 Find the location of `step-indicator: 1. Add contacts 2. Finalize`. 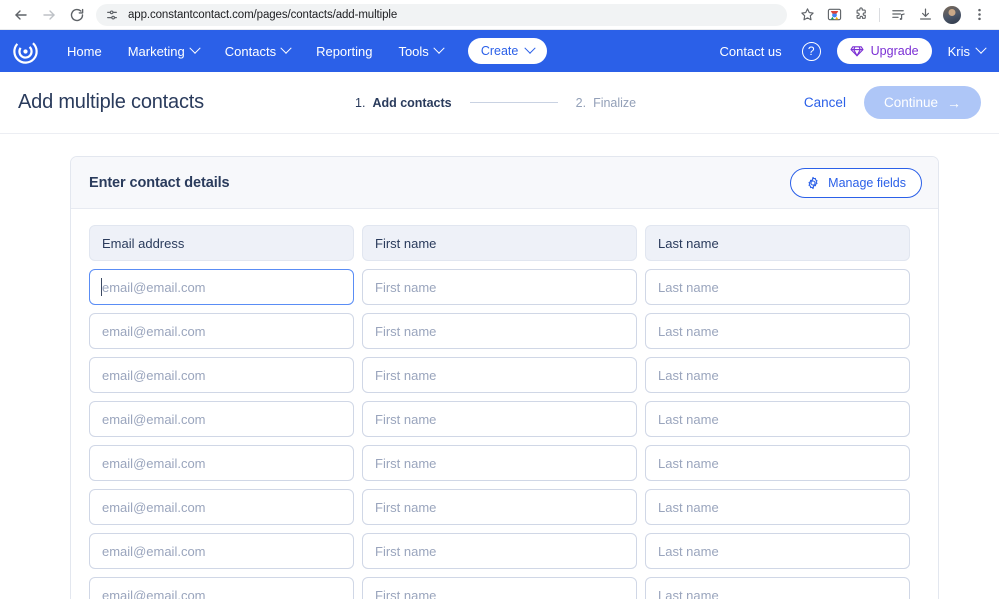

step-indicator: 1. Add contacts 2. Finalize is located at coordinates (495, 103).